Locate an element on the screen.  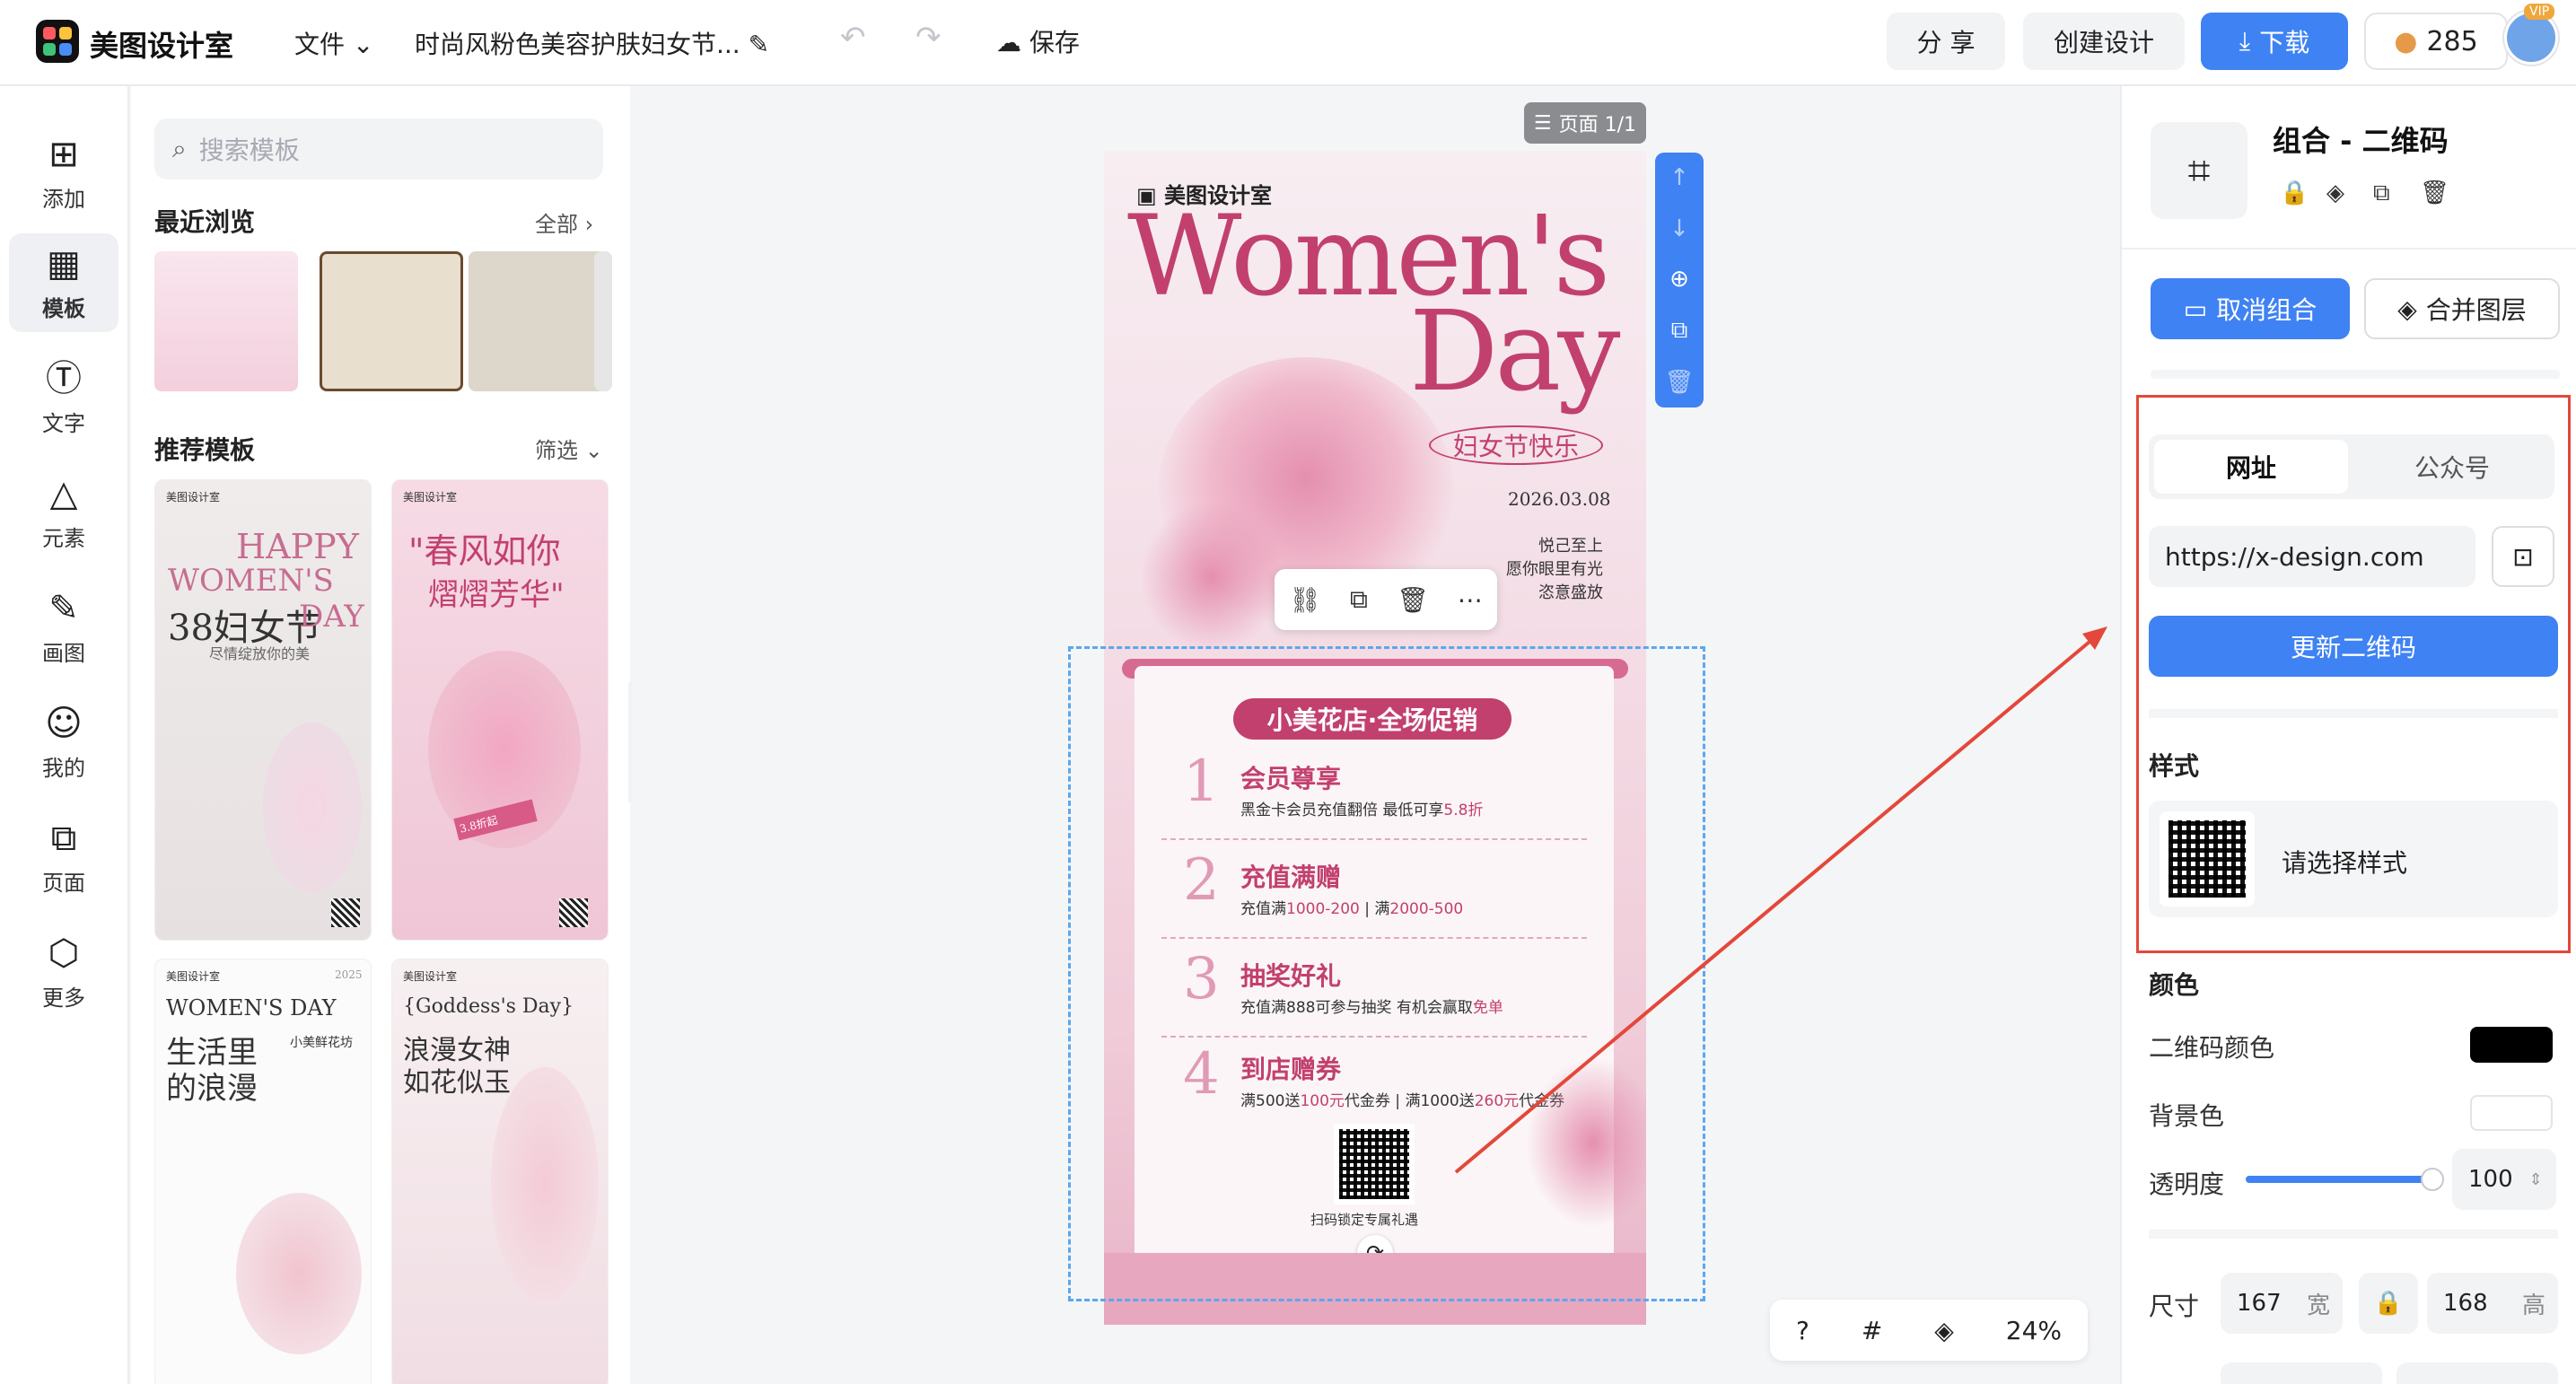
annotation-arrow is located at coordinates (1780, 900).